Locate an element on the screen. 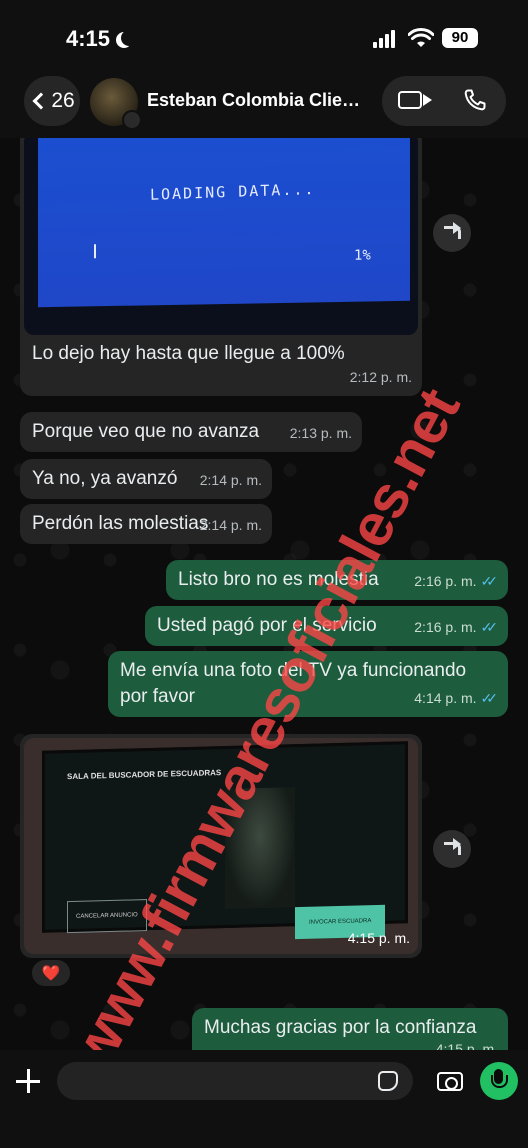  message-text: Ya no, ya avanzó is located at coordinates (105, 478).